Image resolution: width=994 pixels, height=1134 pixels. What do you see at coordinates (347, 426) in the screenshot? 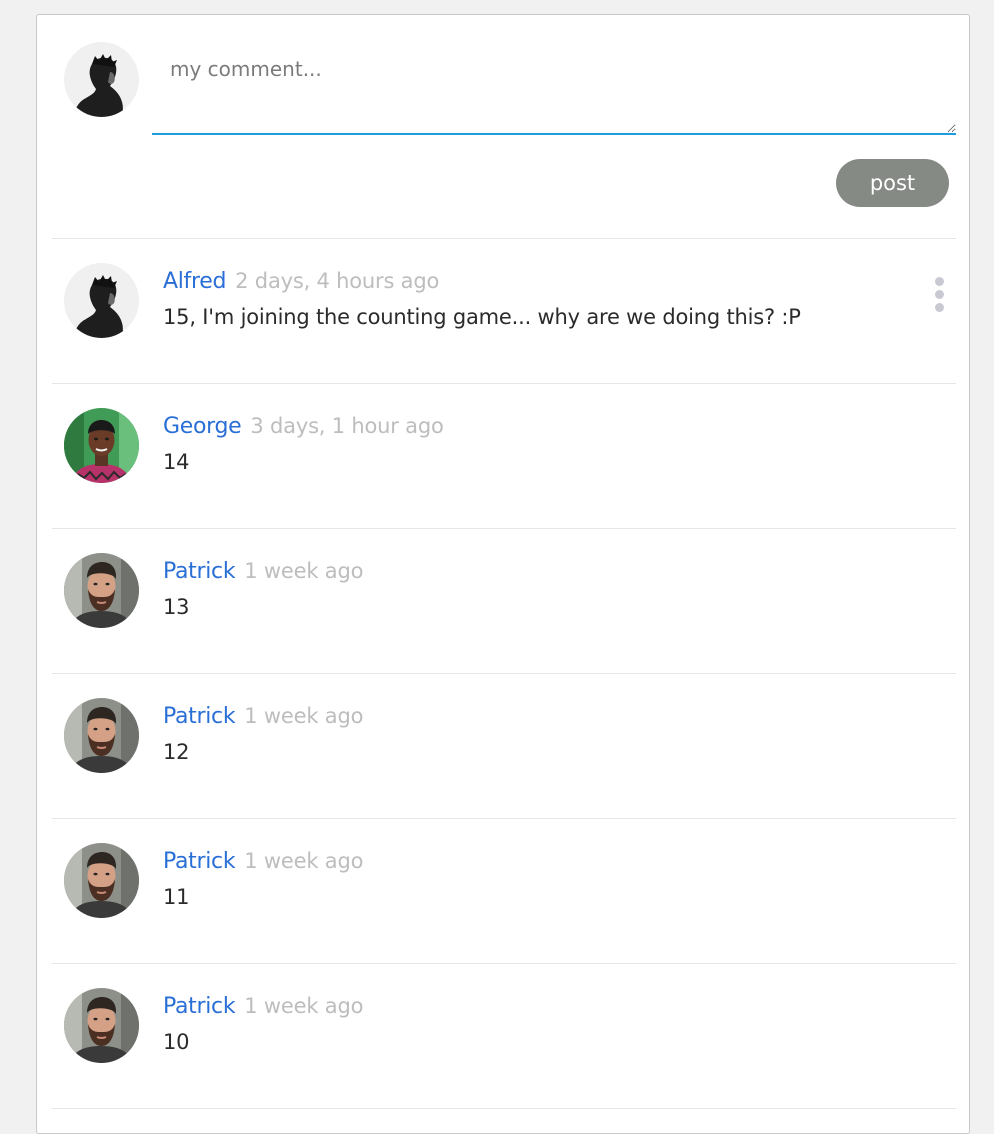
I see `comment-timestamp: 3 days, 1 hour ago` at bounding box center [347, 426].